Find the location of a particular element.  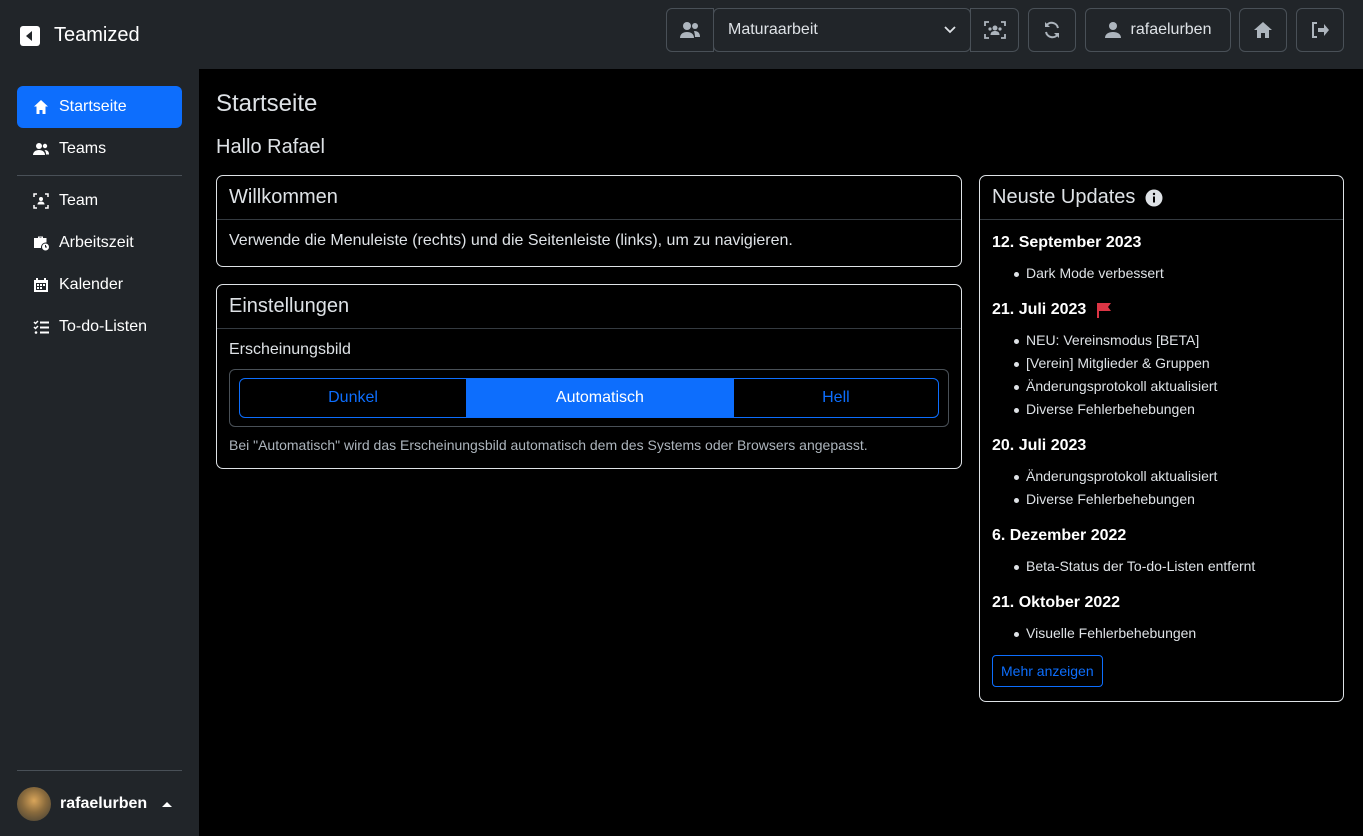

team-overview-button is located at coordinates (994, 30).